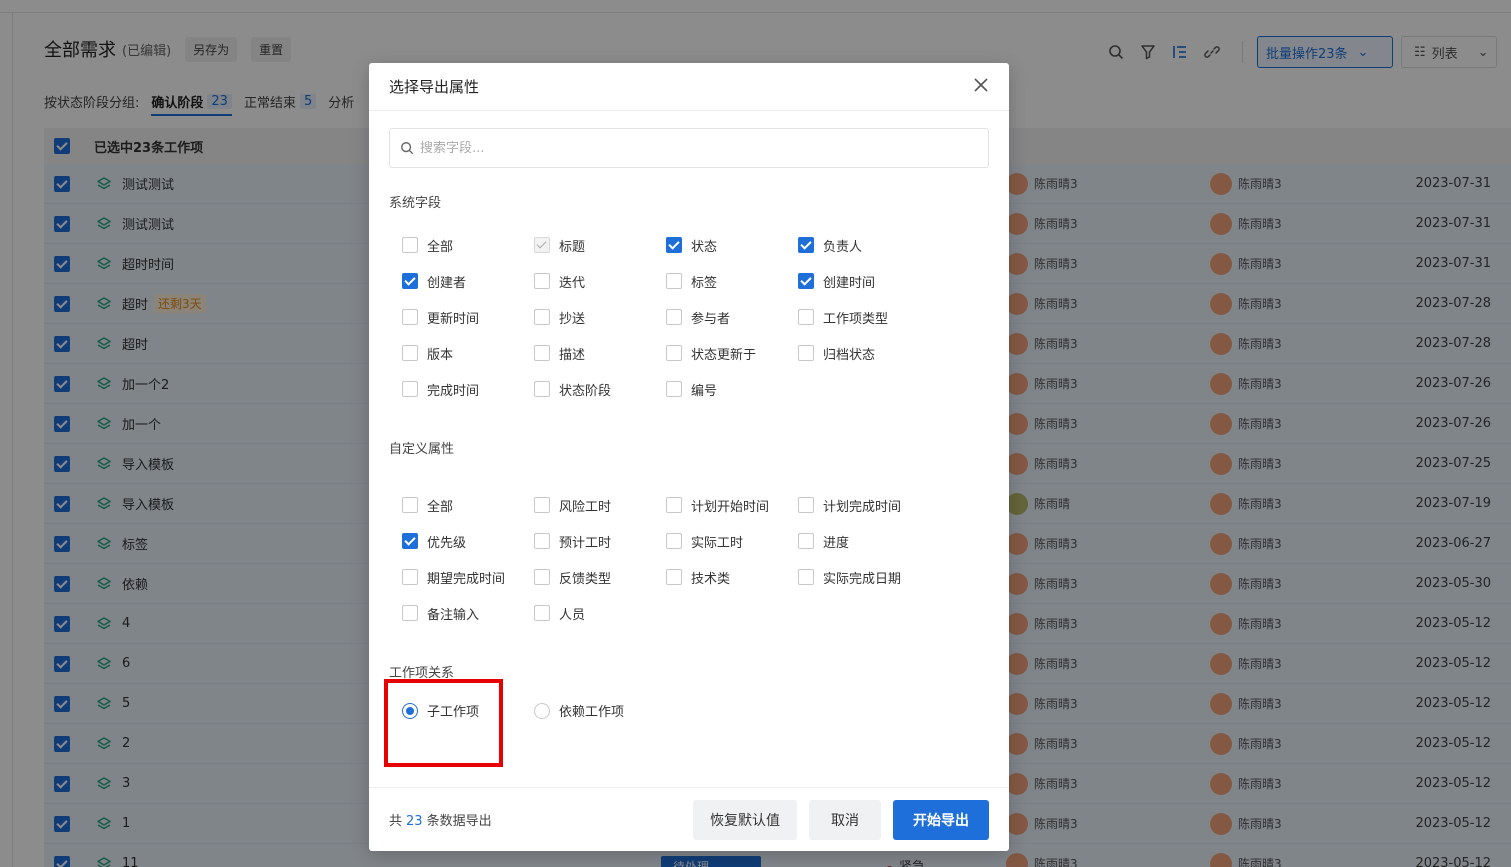 This screenshot has height=867, width=1511. What do you see at coordinates (600, 353) in the screenshot?
I see `field-option: 描述` at bounding box center [600, 353].